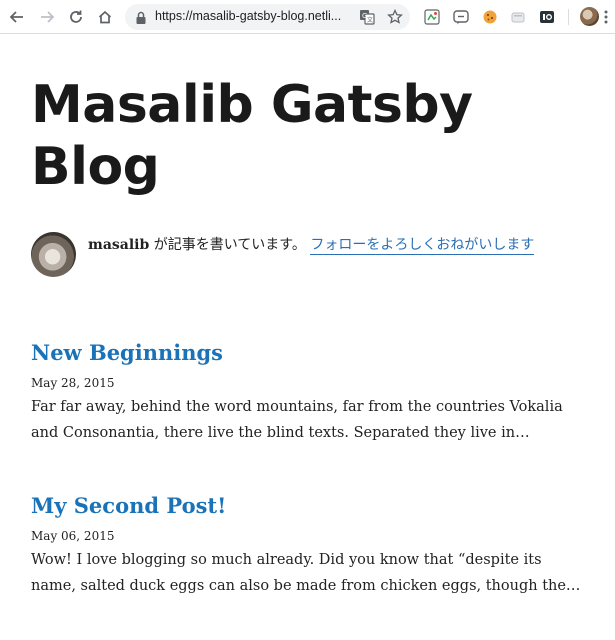 The image size is (615, 640). What do you see at coordinates (230, 245) in the screenshot?
I see `bio-description: が記事を書いています。` at bounding box center [230, 245].